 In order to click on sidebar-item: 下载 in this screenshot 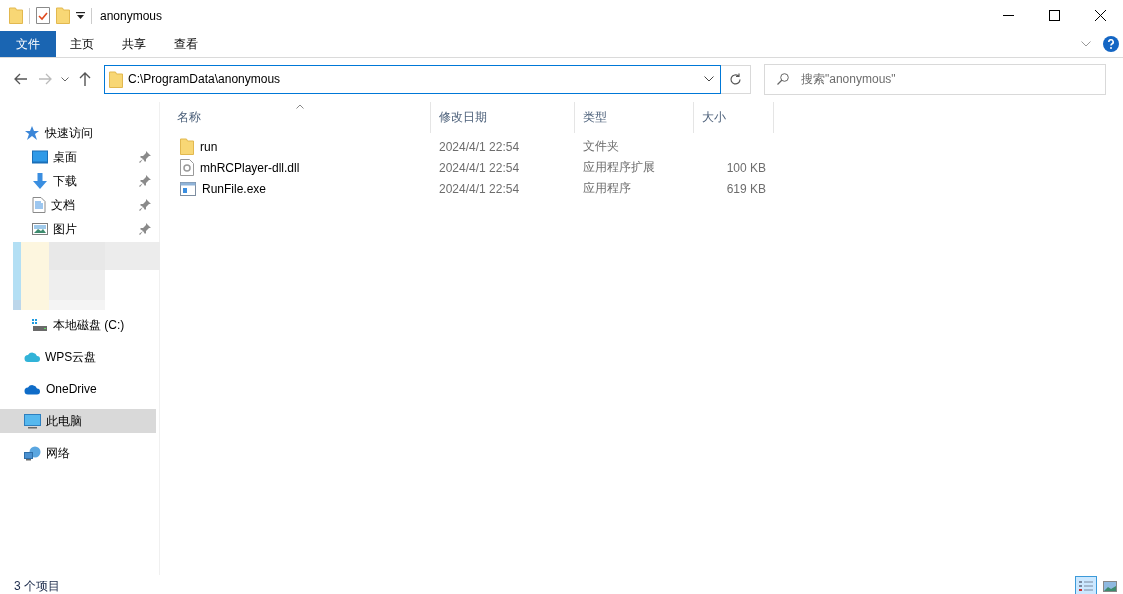, I will do `click(79, 181)`.